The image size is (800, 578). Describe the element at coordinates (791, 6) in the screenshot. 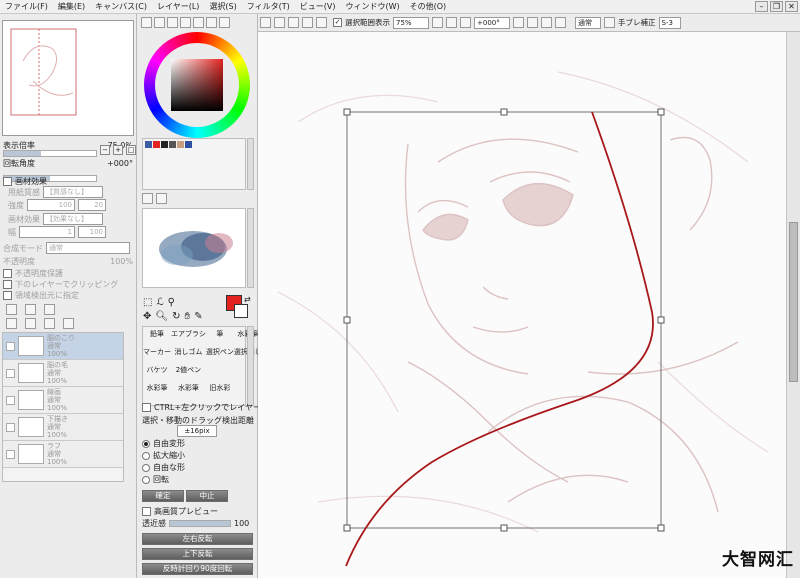

I see `close-button: ✕` at that location.